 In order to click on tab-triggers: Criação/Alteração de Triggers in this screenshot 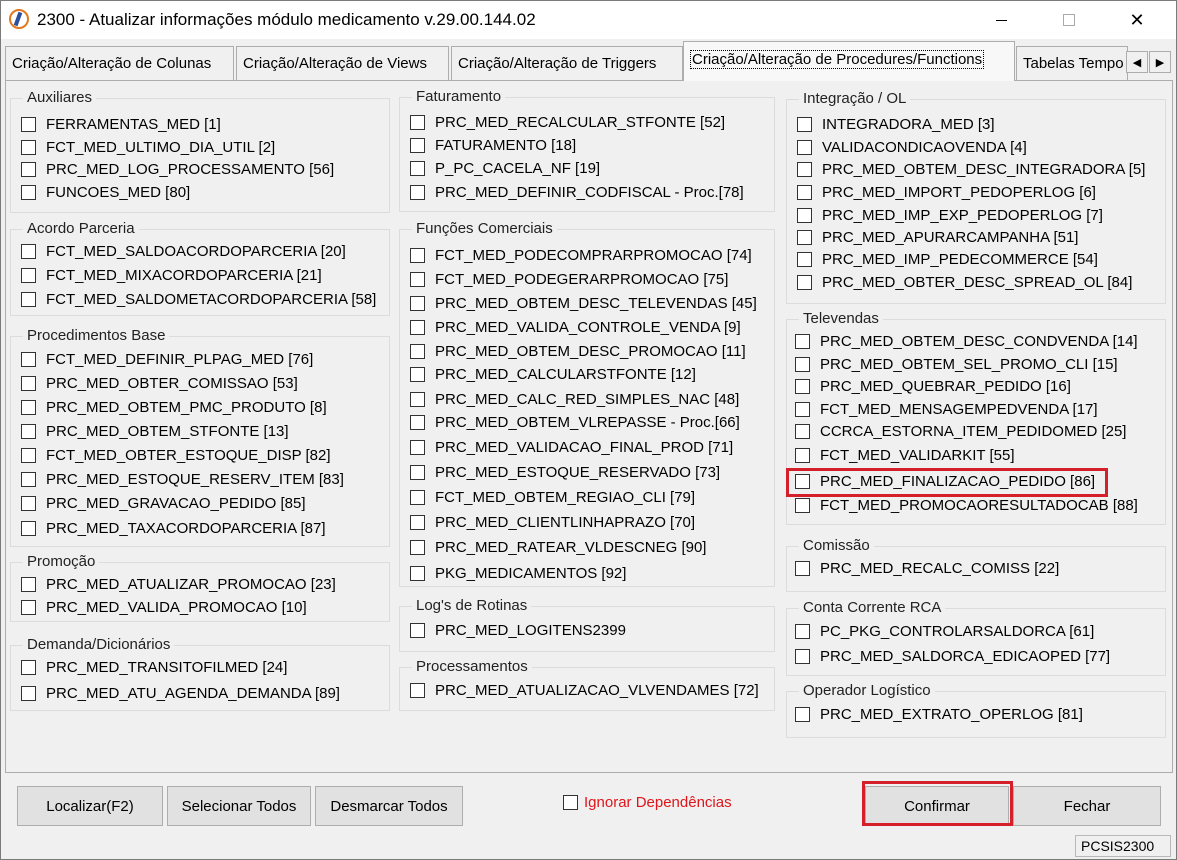, I will do `click(567, 63)`.